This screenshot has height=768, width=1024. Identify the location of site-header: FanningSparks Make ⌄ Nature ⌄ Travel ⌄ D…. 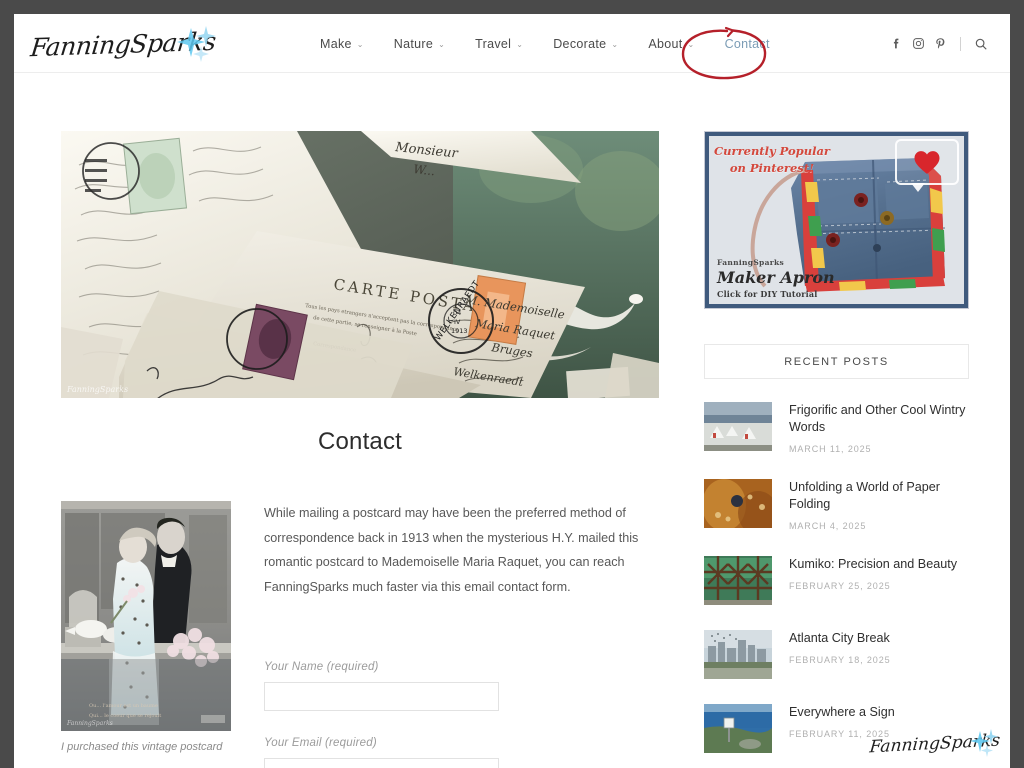
(512, 47).